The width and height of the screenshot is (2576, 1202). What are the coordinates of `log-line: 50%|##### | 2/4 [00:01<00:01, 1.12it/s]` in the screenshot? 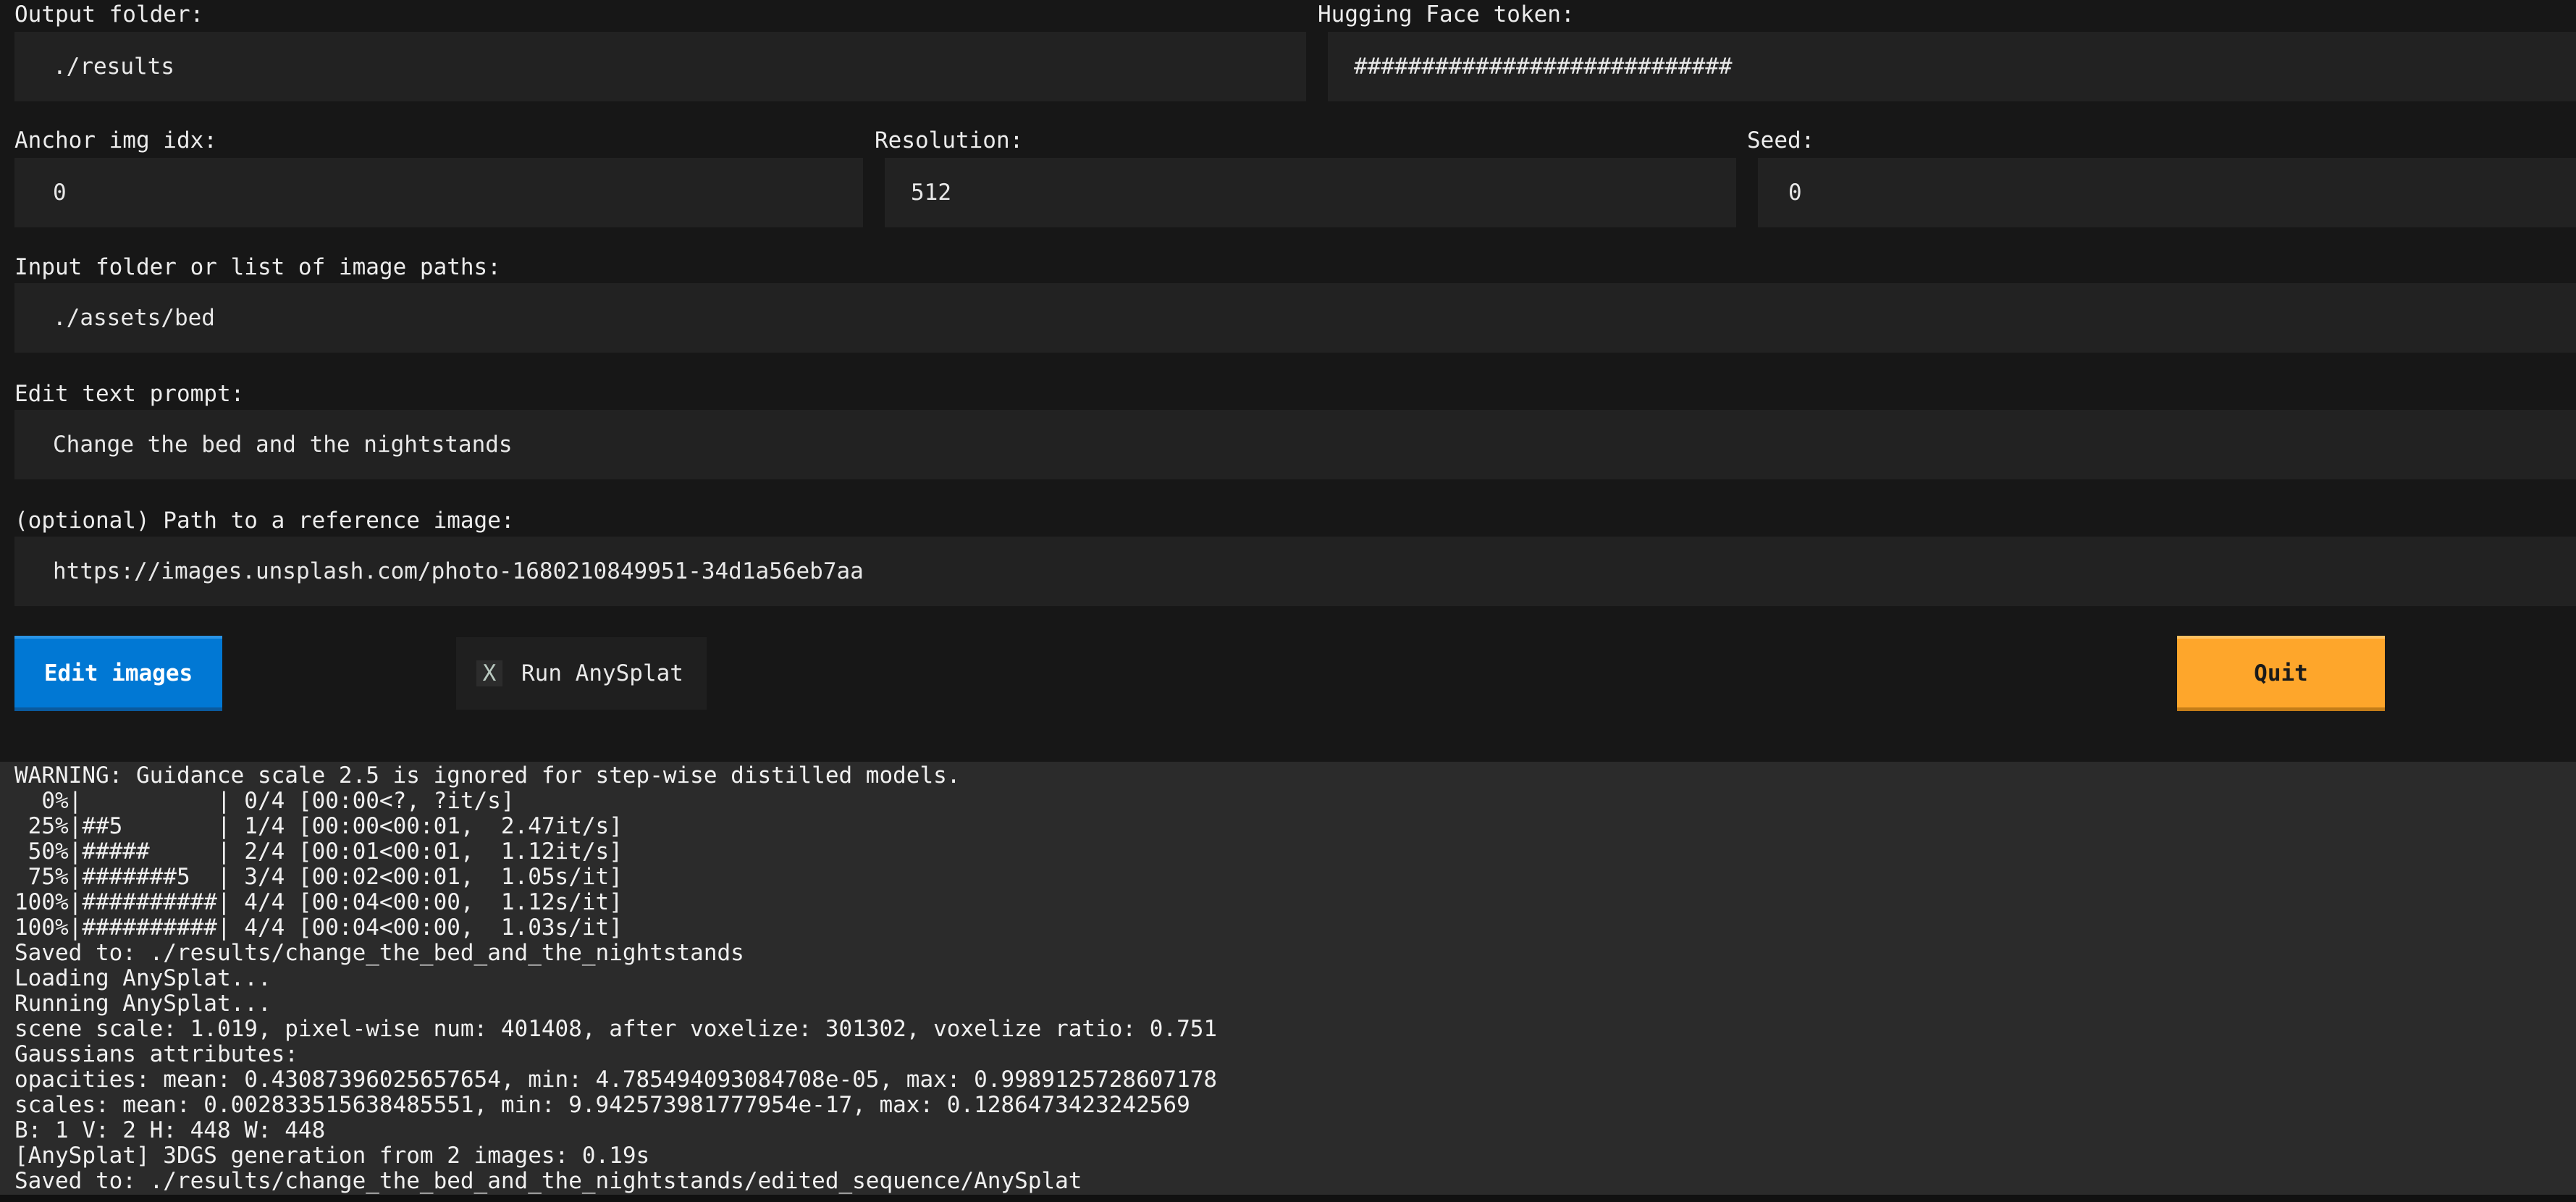 It's located at (318, 852).